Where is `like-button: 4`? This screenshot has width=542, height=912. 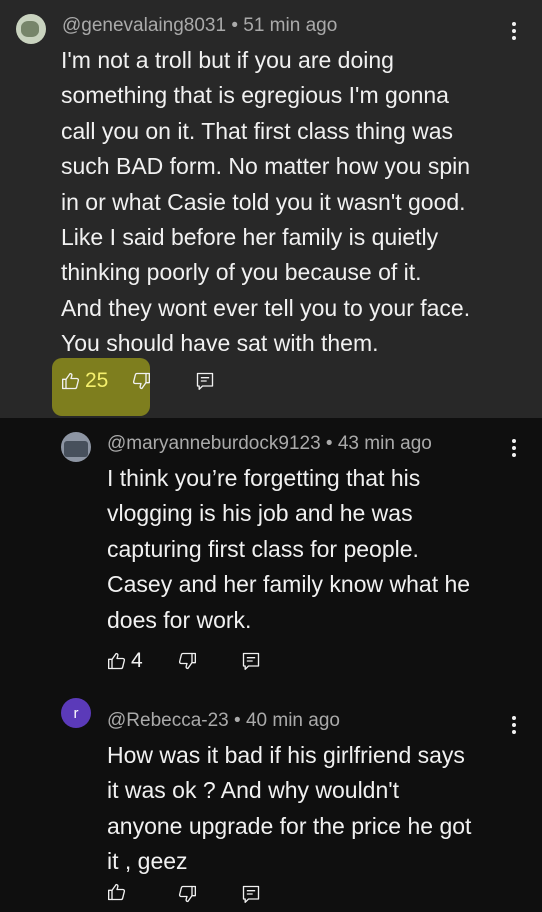 like-button: 4 is located at coordinates (125, 661).